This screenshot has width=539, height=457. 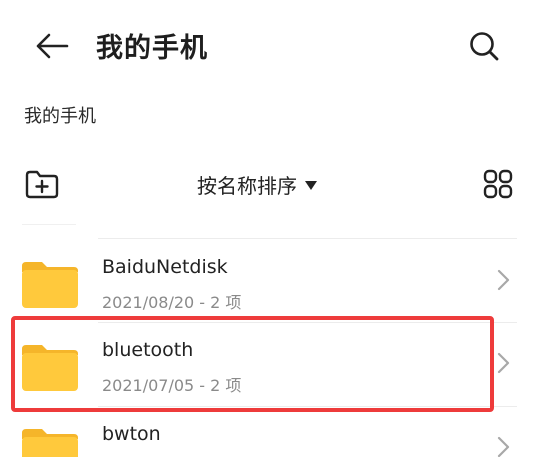 I want to click on grid-view-icon, so click(x=498, y=184).